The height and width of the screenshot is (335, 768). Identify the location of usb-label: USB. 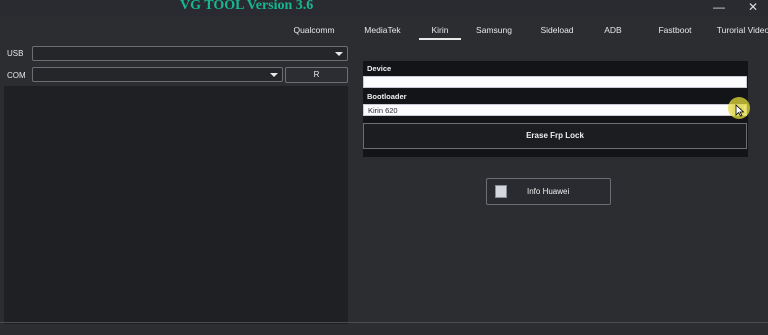
(15, 53).